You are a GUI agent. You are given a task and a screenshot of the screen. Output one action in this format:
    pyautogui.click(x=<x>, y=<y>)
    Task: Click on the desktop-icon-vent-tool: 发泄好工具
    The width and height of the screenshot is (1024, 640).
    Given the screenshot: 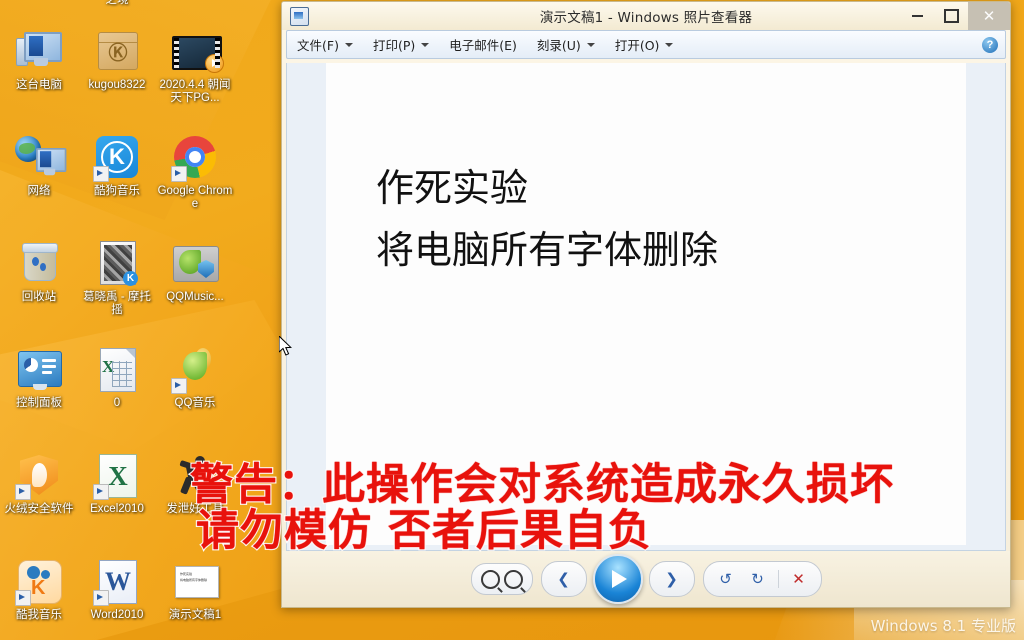 What is the action you would take?
    pyautogui.click(x=195, y=500)
    